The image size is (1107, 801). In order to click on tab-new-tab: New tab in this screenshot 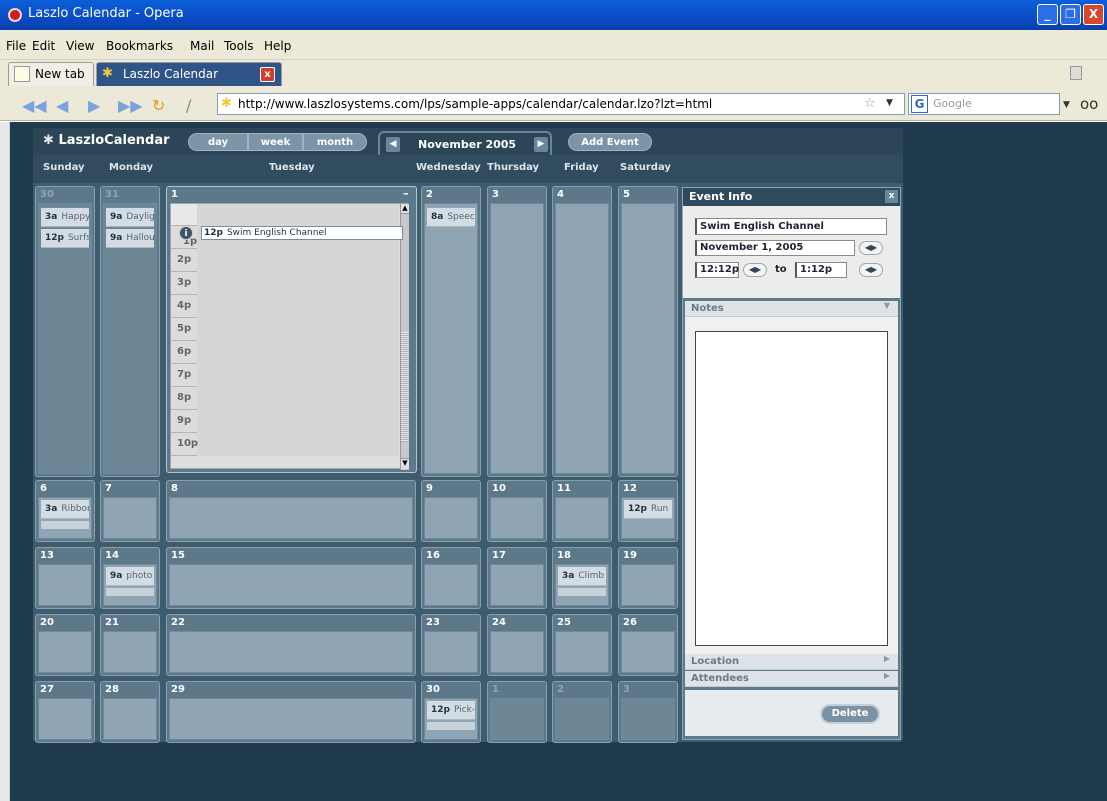, I will do `click(51, 74)`.